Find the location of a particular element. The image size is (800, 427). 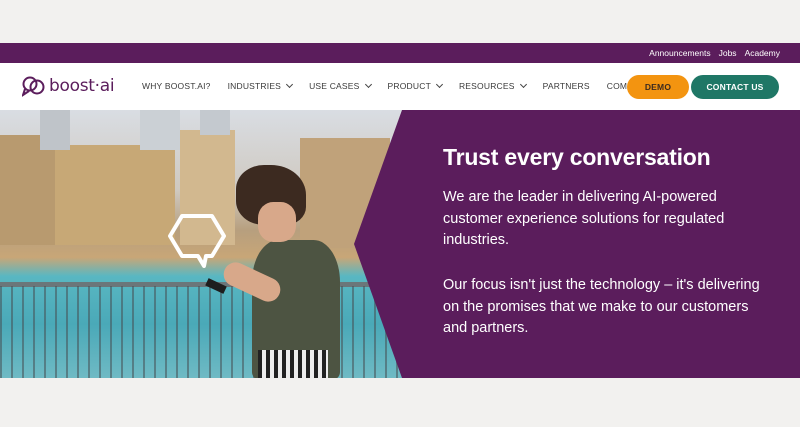

utility-bar: Announcements Jobs Academy is located at coordinates (400, 53).